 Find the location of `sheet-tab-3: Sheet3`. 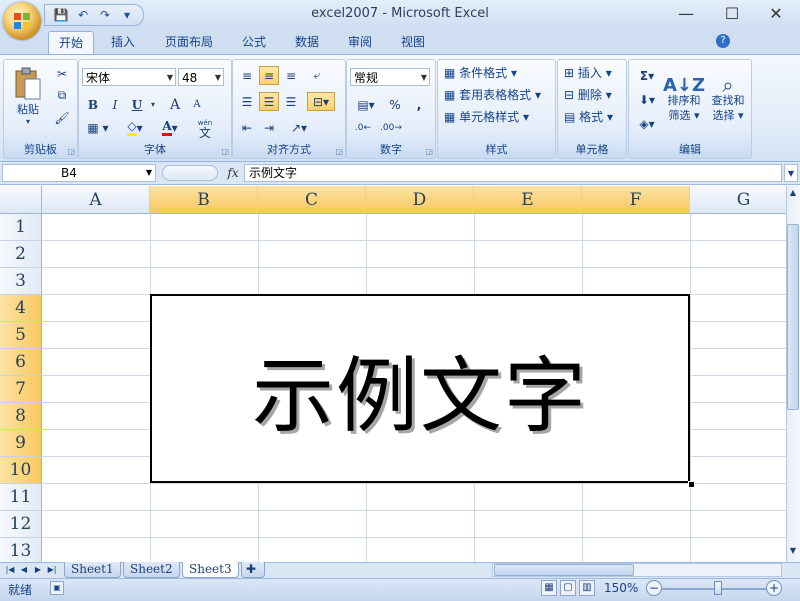

sheet-tab-3: Sheet3 is located at coordinates (210, 570).